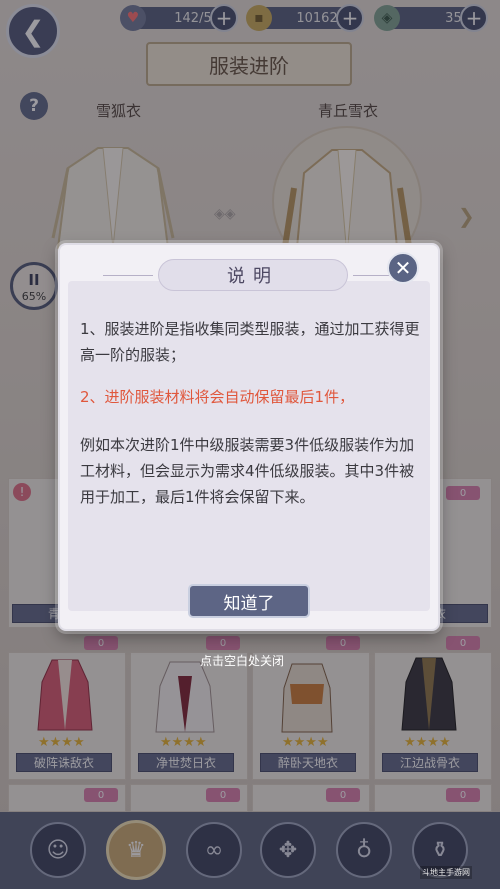 The image size is (500, 889). What do you see at coordinates (249, 601) in the screenshot?
I see `ok-button: 知道了` at bounding box center [249, 601].